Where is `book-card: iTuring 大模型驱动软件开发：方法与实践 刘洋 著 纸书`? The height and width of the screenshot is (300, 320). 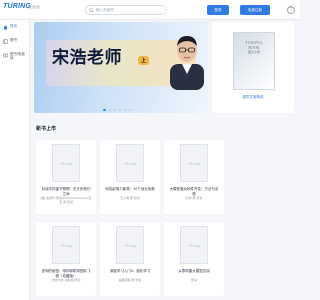
book-card: iTuring 大模型驱动软件开发：方法与实践 刘洋 著 纸书 is located at coordinates (194, 177).